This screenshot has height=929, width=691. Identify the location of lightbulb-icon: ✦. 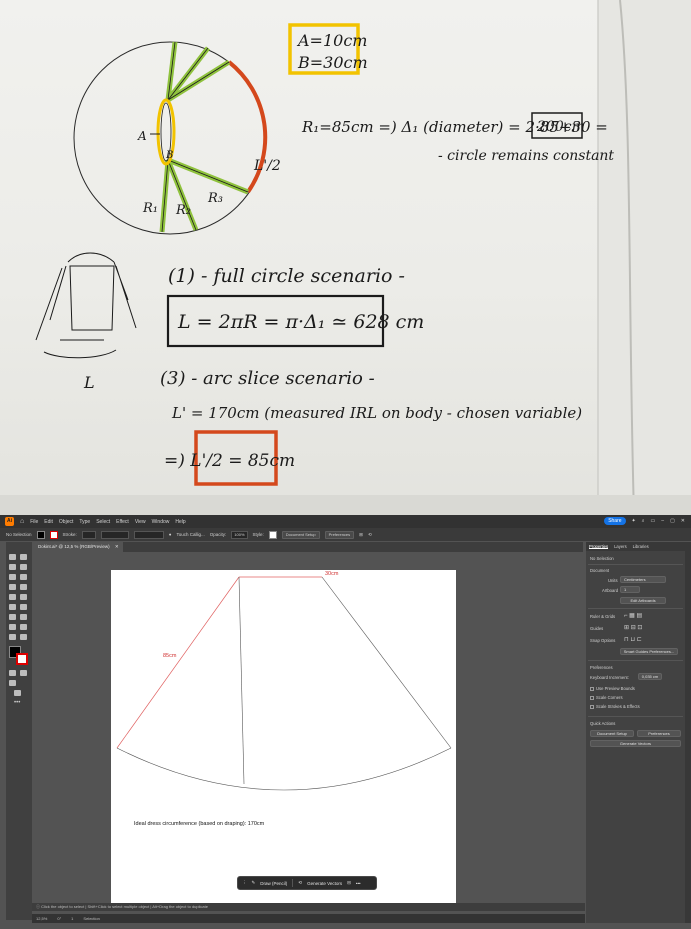
(634, 521).